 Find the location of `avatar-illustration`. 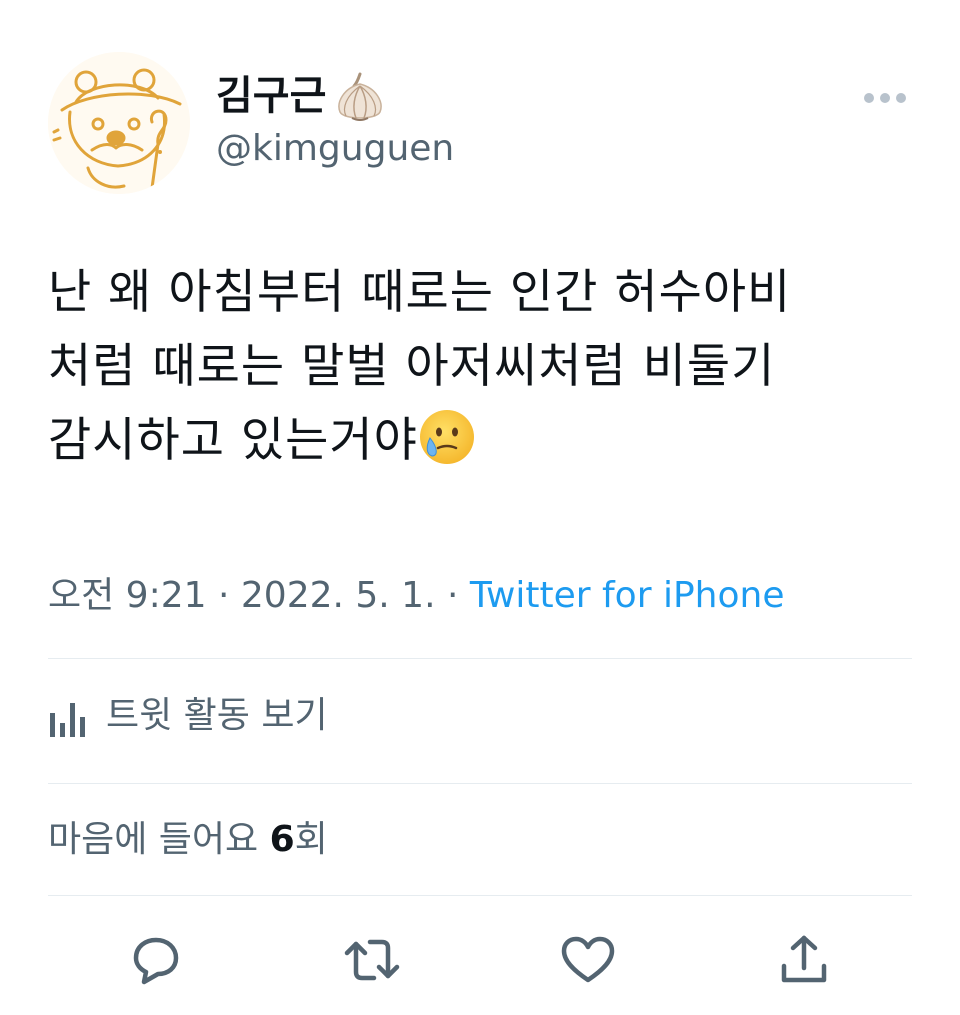

avatar-illustration is located at coordinates (119, 123).